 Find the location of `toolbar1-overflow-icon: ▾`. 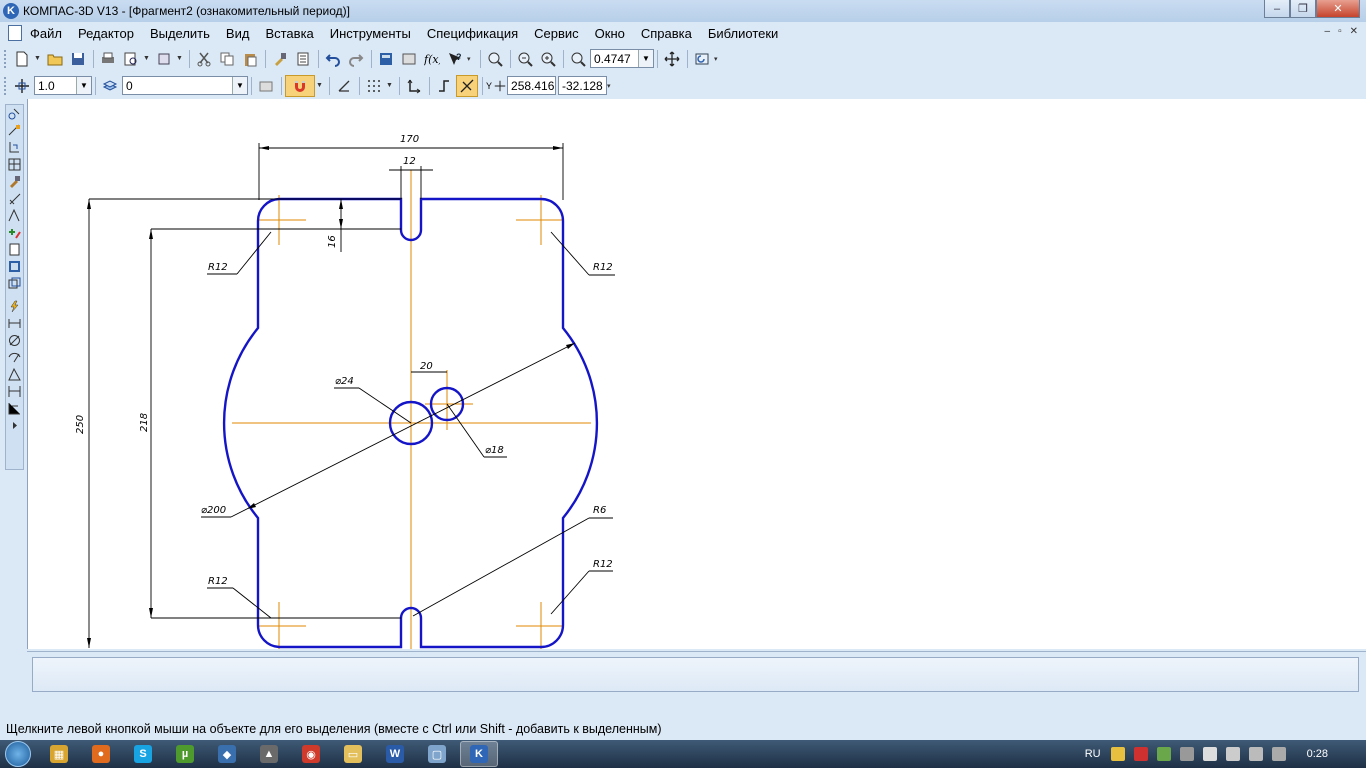

toolbar1-overflow-icon: ▾ is located at coordinates (470, 59).